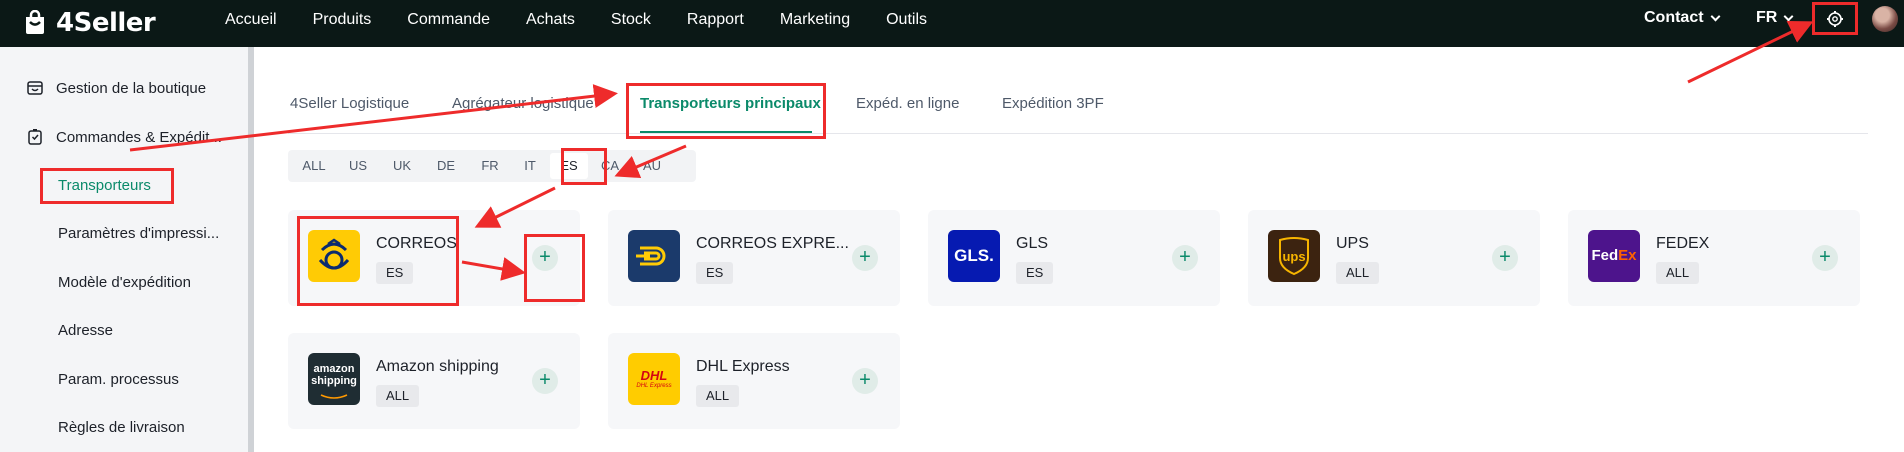 This screenshot has width=1904, height=452. What do you see at coordinates (85, 330) in the screenshot?
I see `sidebar-item-address: Adresse` at bounding box center [85, 330].